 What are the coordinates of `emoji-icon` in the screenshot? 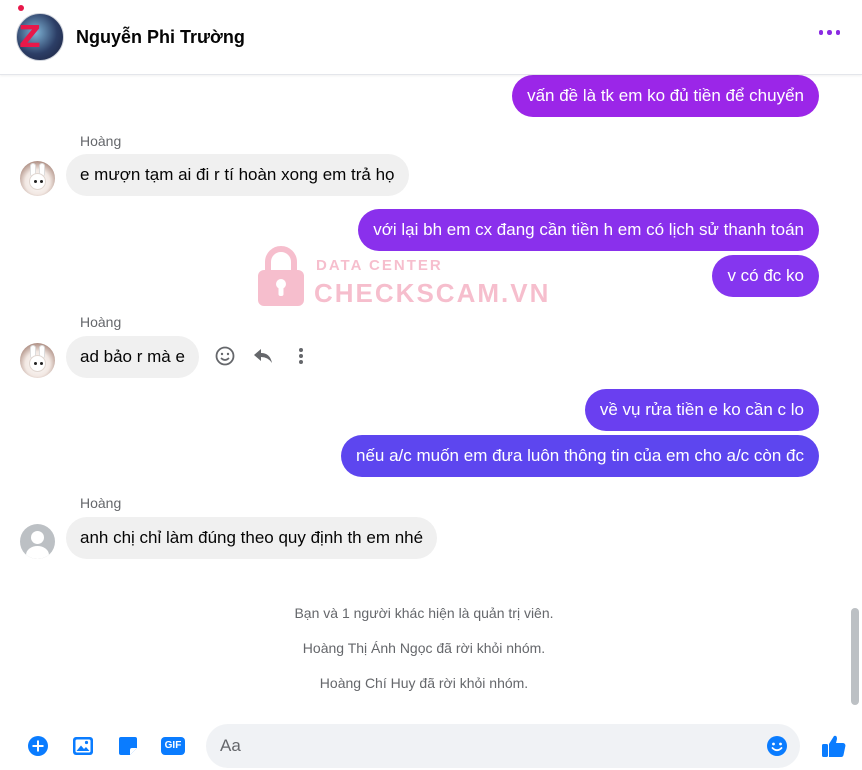 It's located at (777, 746).